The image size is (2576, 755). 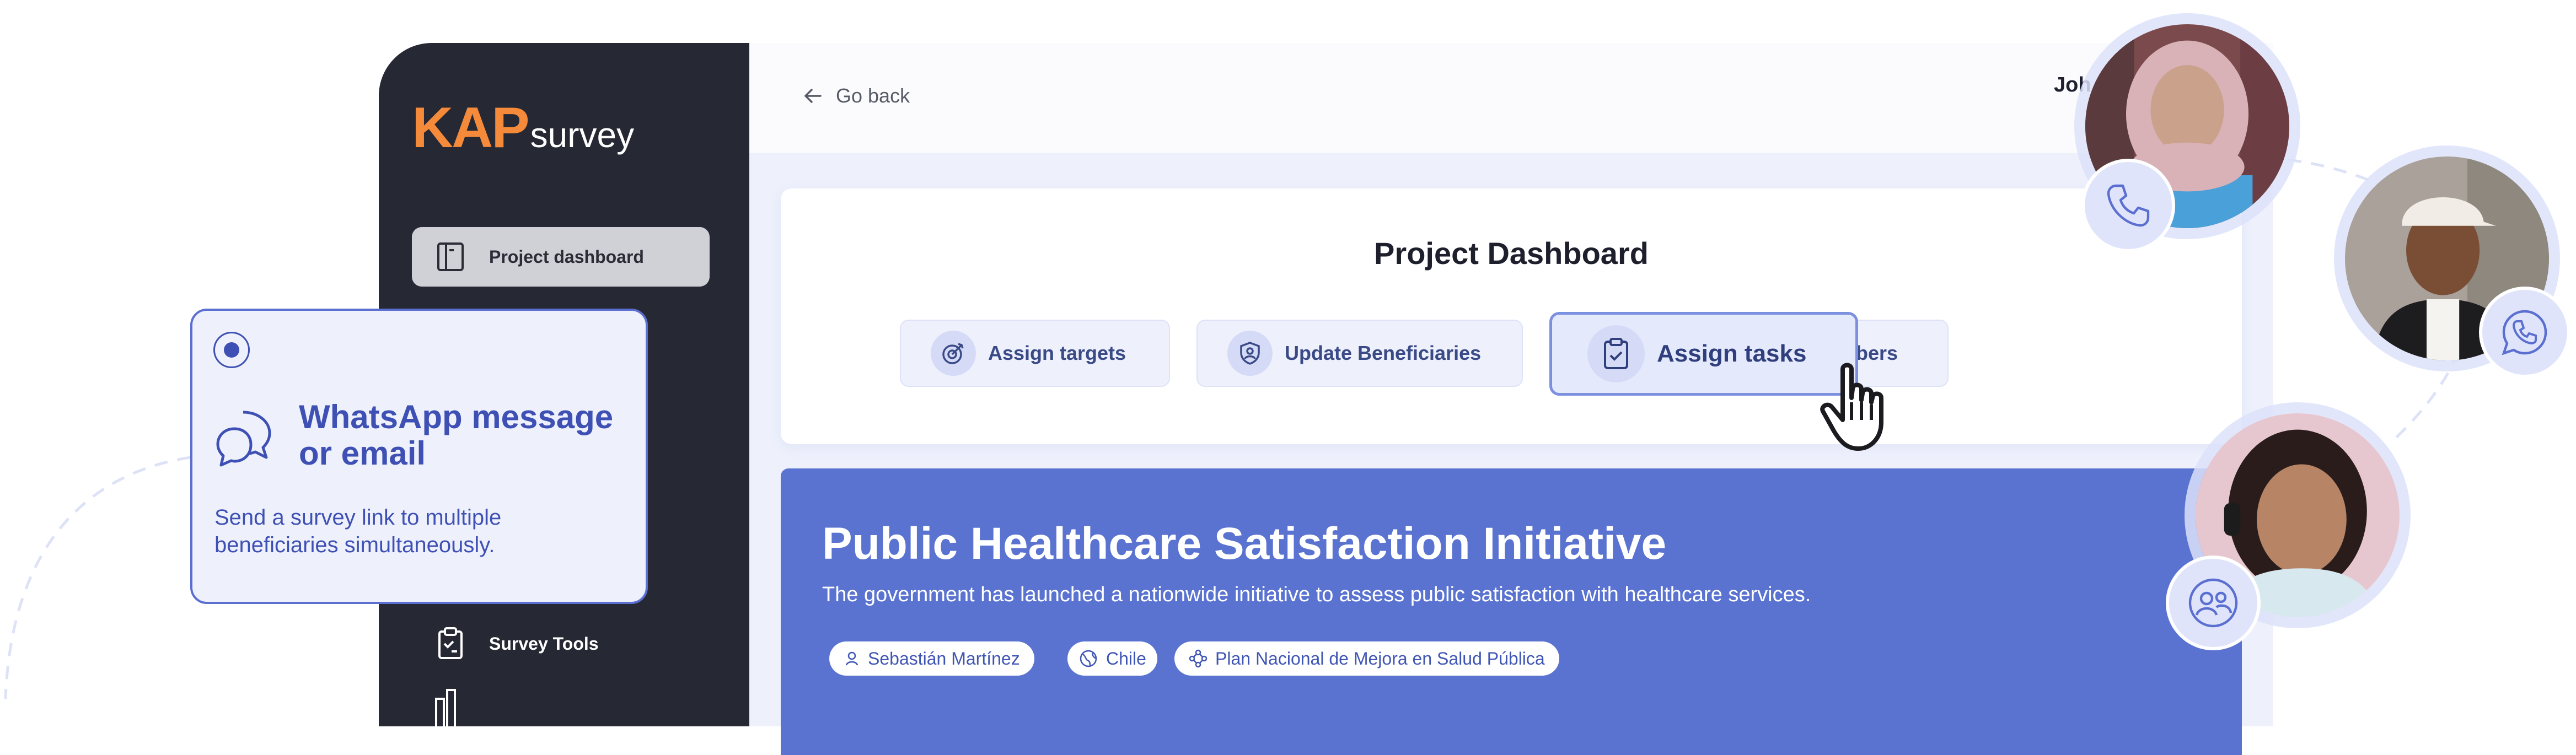 I want to click on target-icon, so click(x=953, y=353).